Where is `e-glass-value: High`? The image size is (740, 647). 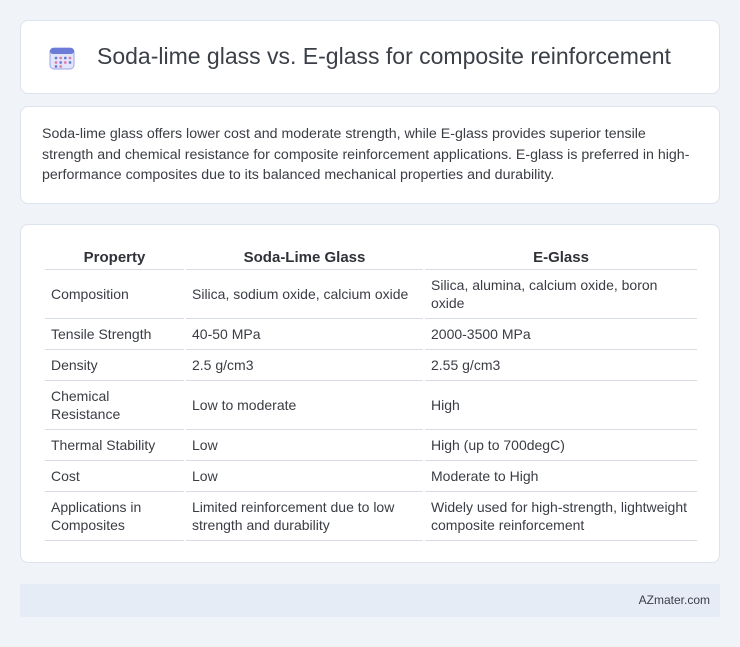 e-glass-value: High is located at coordinates (561, 405).